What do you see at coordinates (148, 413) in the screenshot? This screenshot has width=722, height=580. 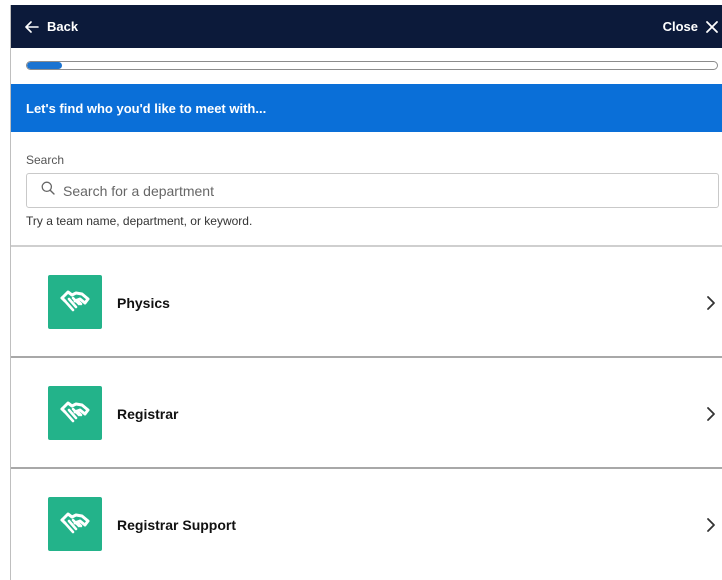 I see `department-name: Registrar` at bounding box center [148, 413].